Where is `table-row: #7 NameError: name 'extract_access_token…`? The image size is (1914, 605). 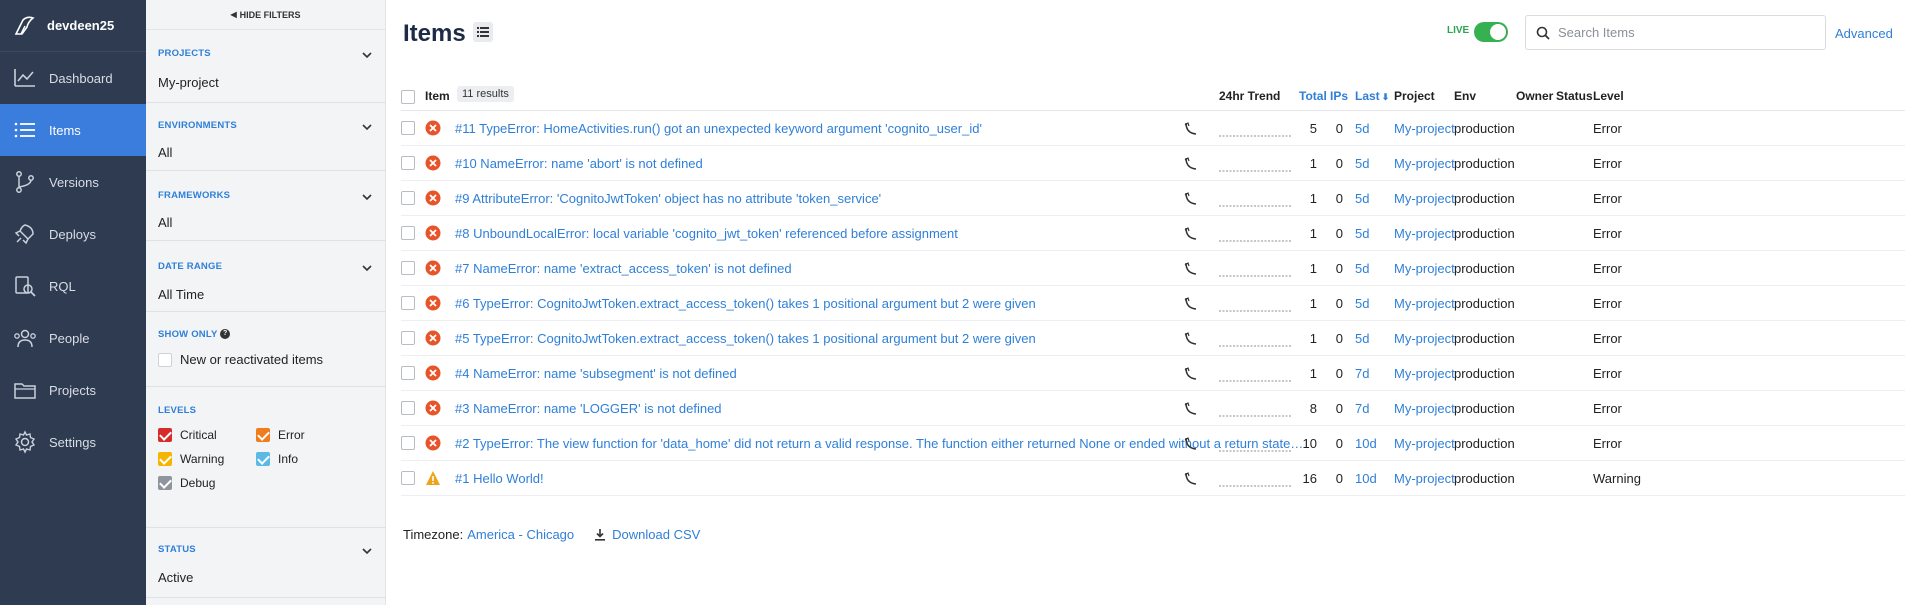
table-row: #7 NameError: name 'extract_access_token… is located at coordinates (1153, 268).